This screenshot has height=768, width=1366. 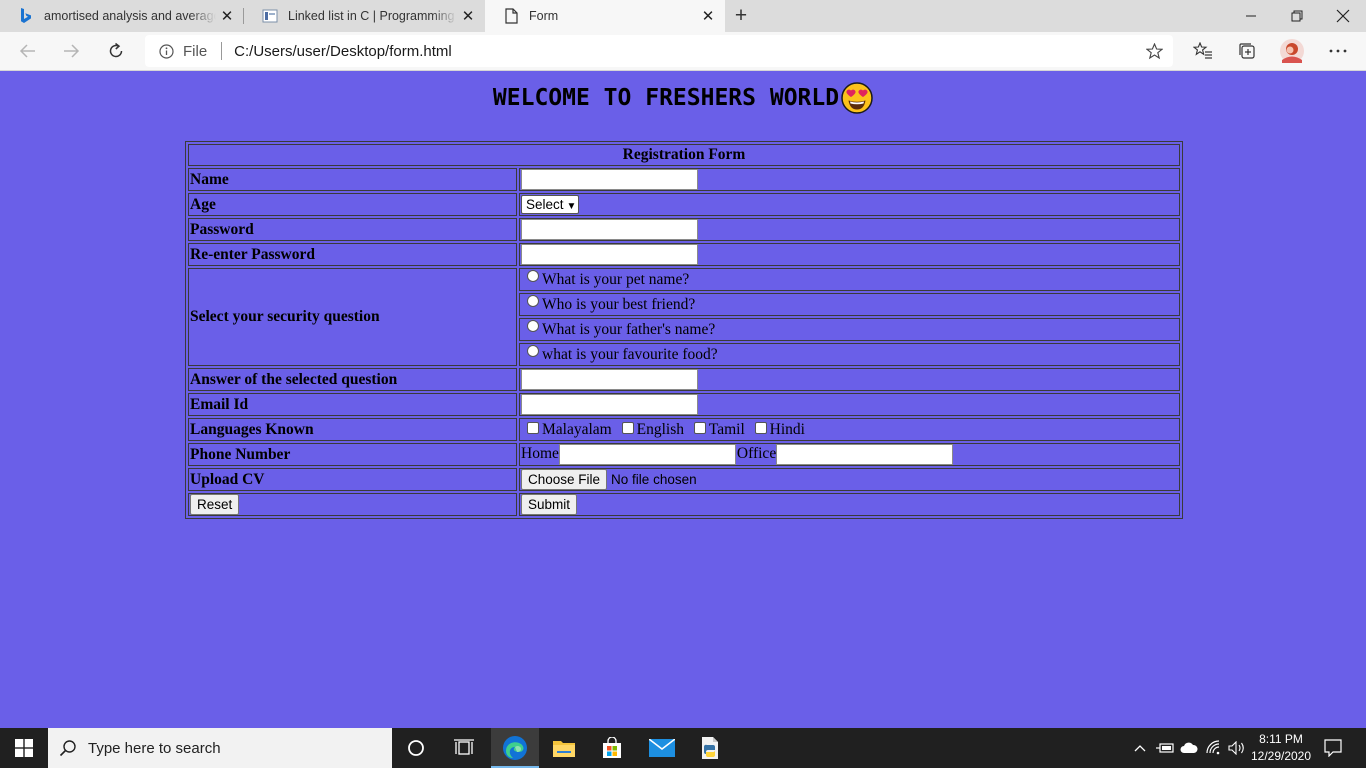 I want to click on reenter-password-input, so click(x=609, y=254).